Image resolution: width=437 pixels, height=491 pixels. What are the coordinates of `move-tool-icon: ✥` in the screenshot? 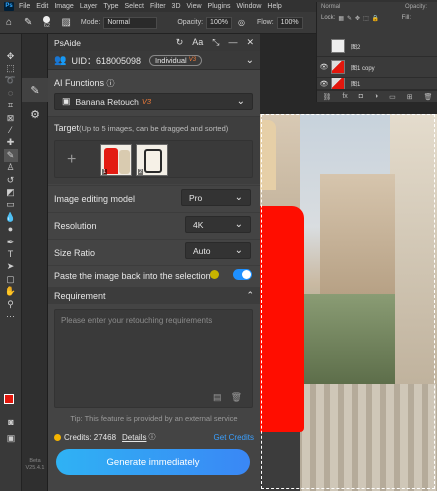 It's located at (11, 56).